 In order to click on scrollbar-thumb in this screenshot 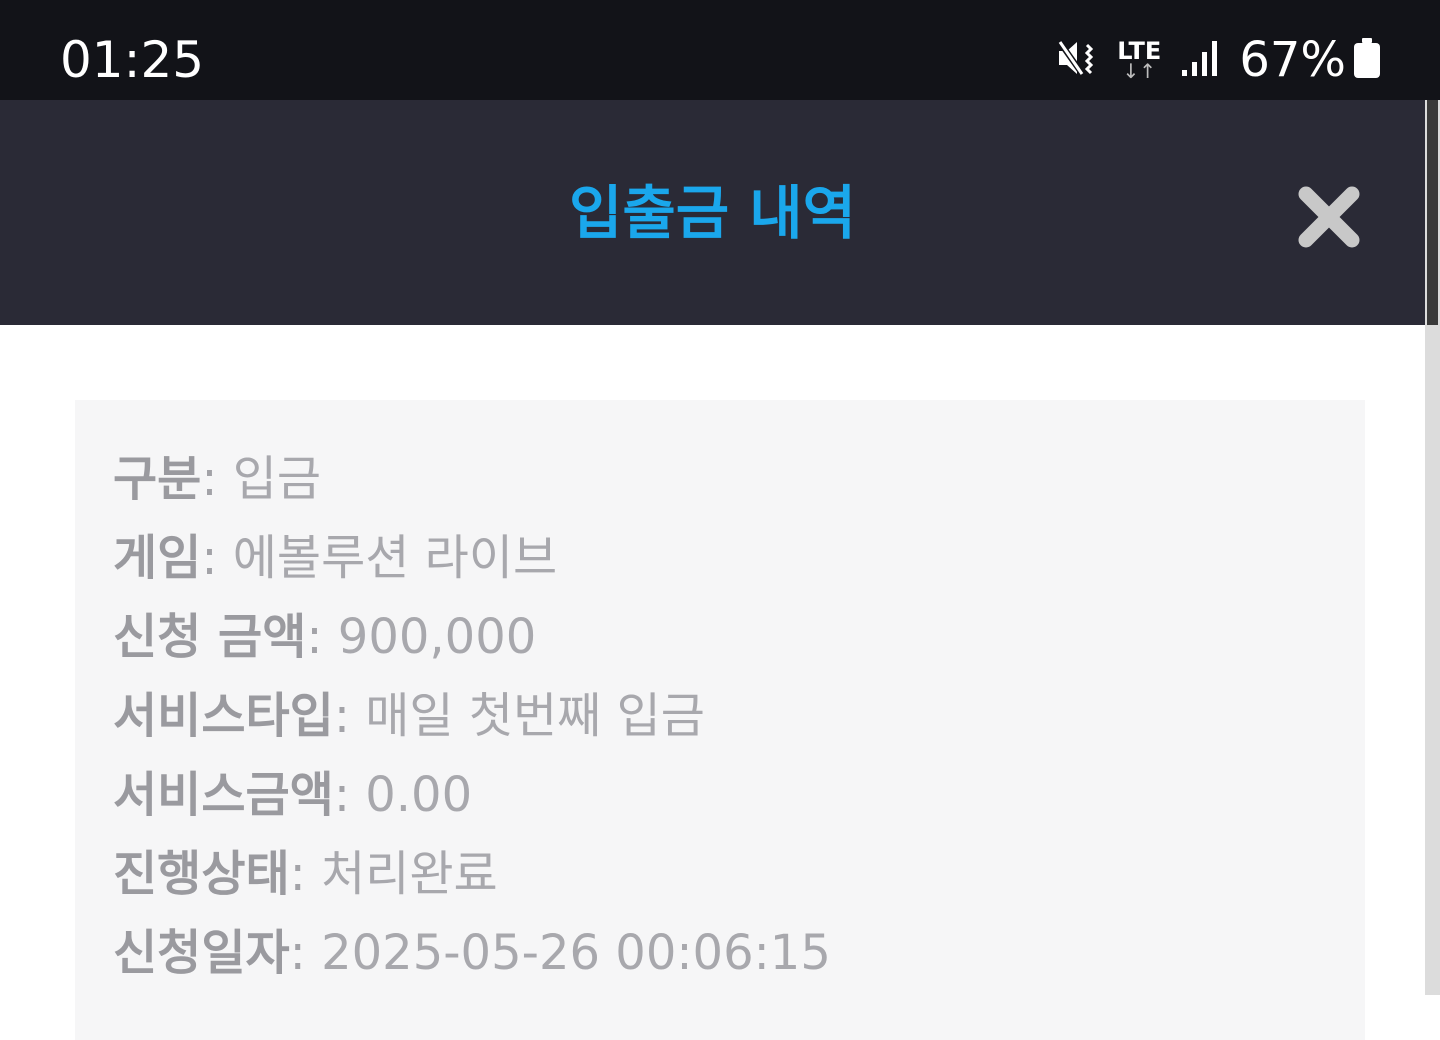, I will do `click(1432, 212)`.